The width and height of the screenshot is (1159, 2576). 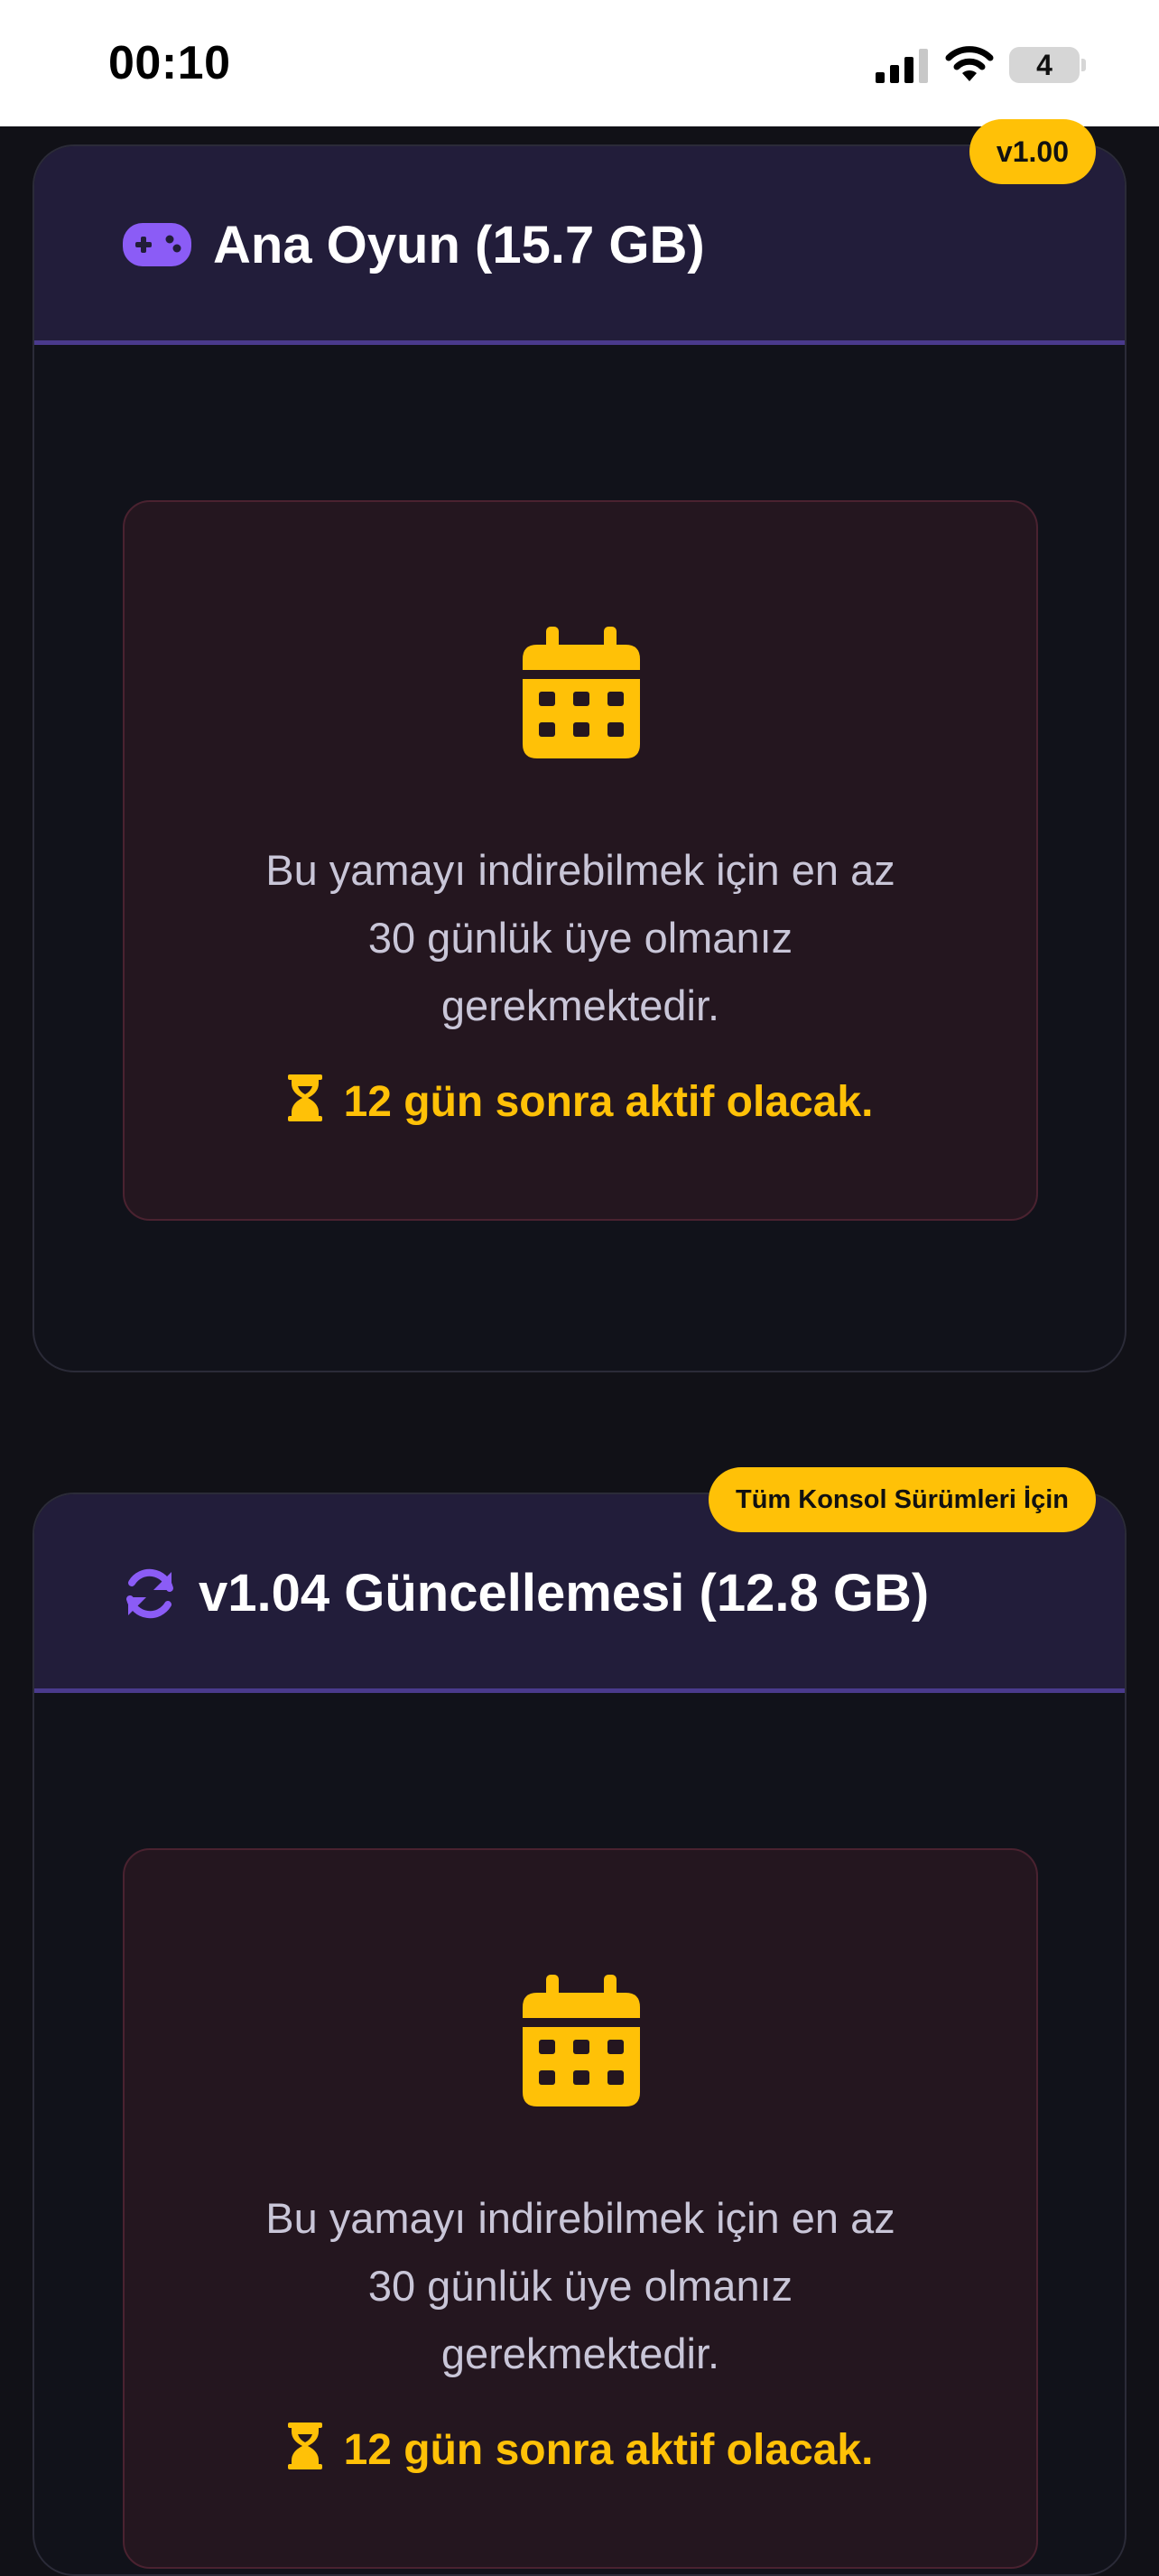 I want to click on status-time: 00:10, so click(x=169, y=63).